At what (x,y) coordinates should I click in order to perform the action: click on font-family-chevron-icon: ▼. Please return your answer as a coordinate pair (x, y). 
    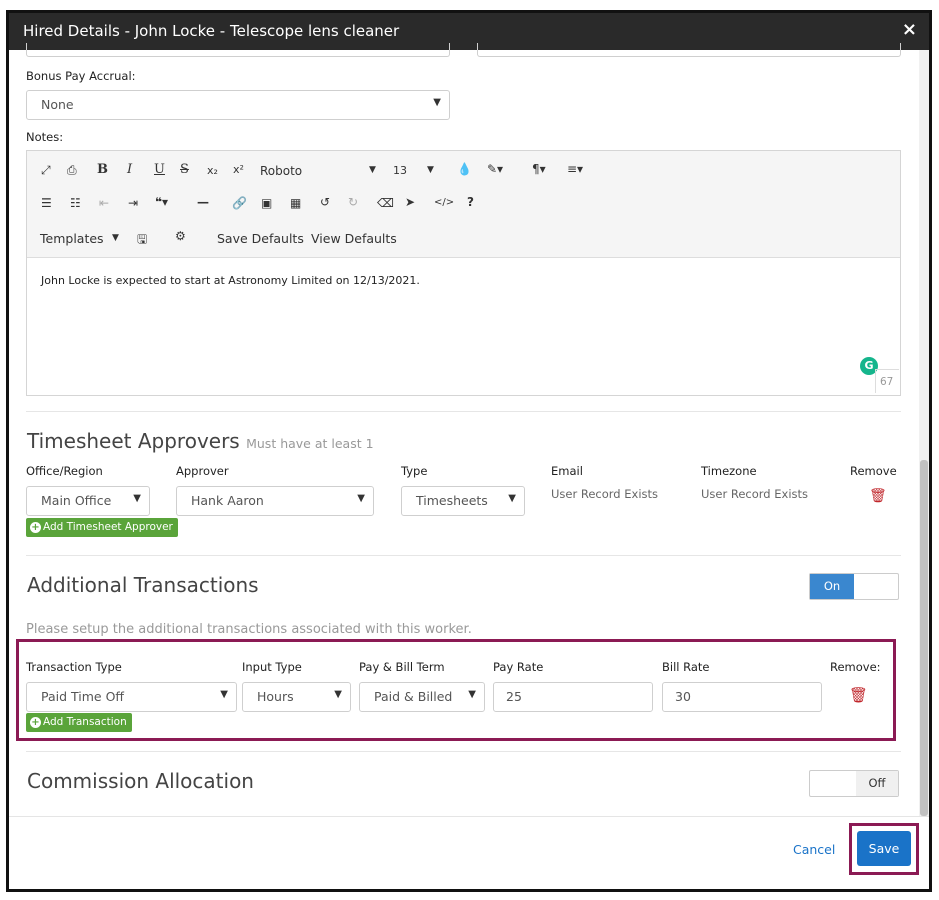
    Looking at the image, I should click on (372, 170).